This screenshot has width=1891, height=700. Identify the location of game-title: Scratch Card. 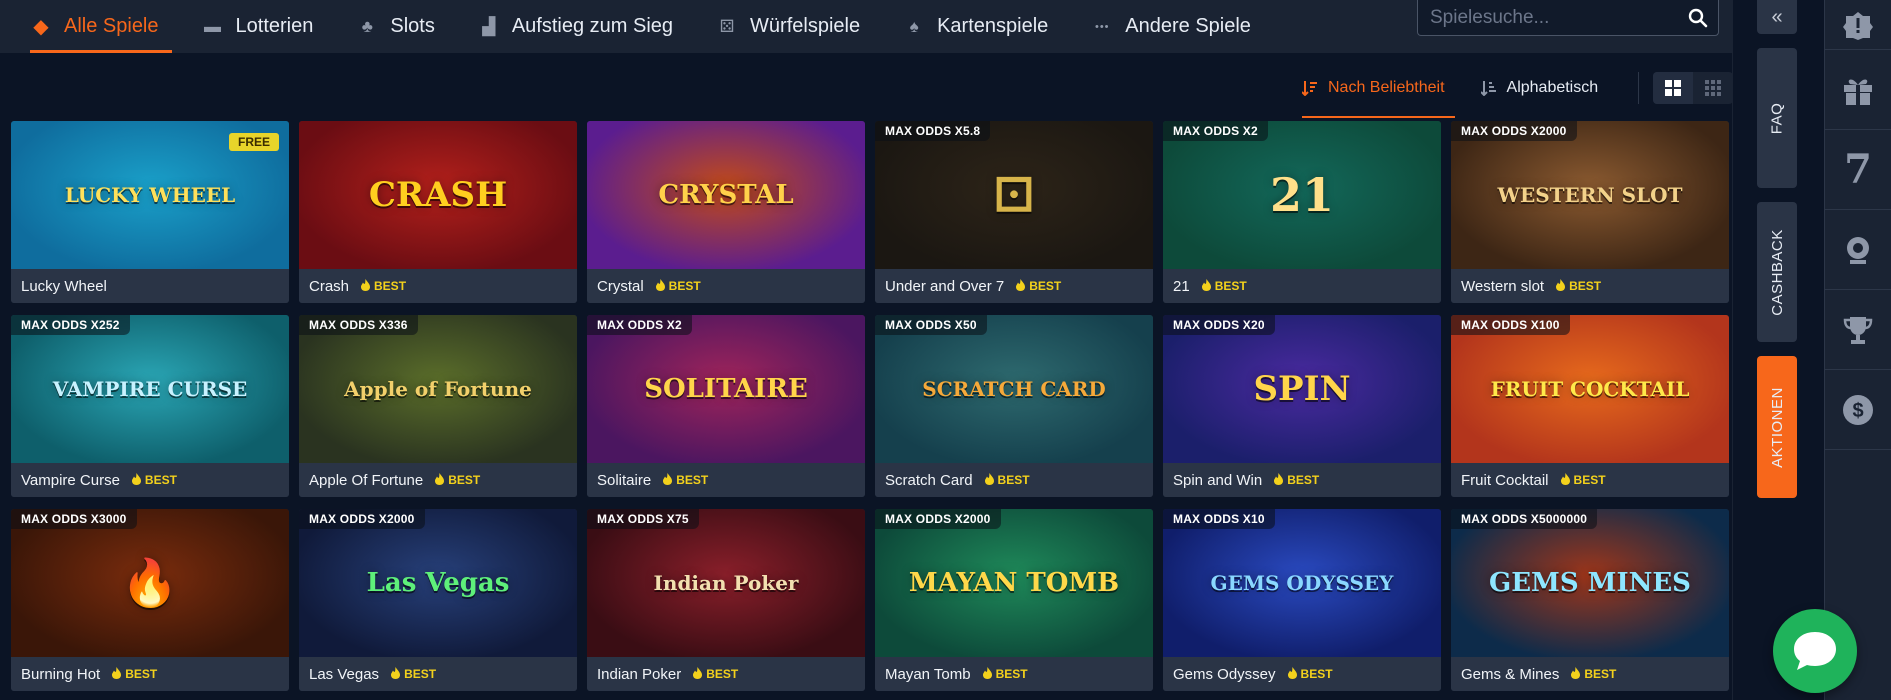
(929, 480).